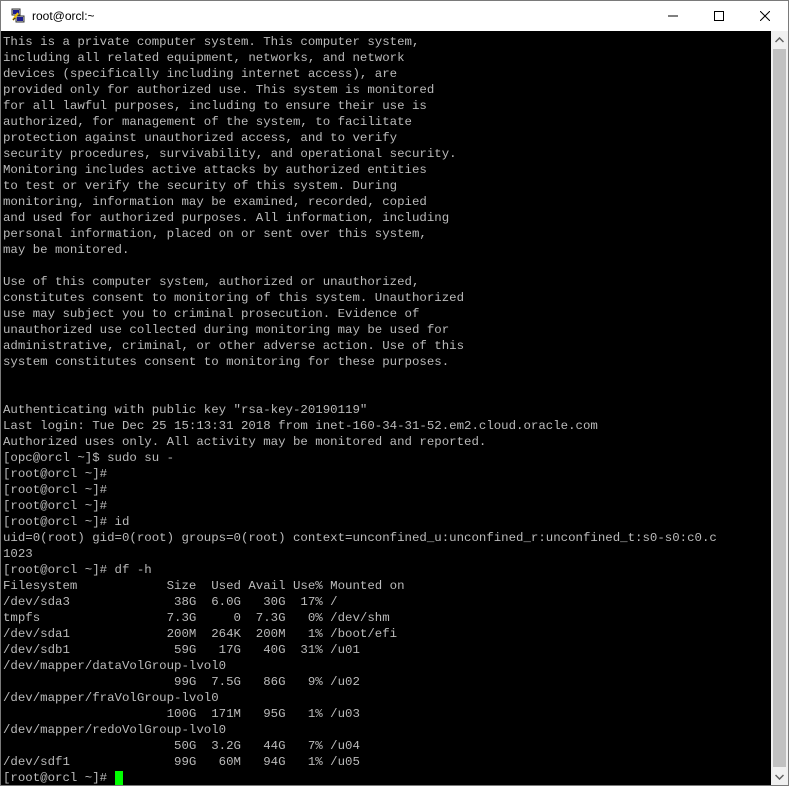  I want to click on terminal-line: [opc@orcl ~]$ sudo su -, so click(89, 458).